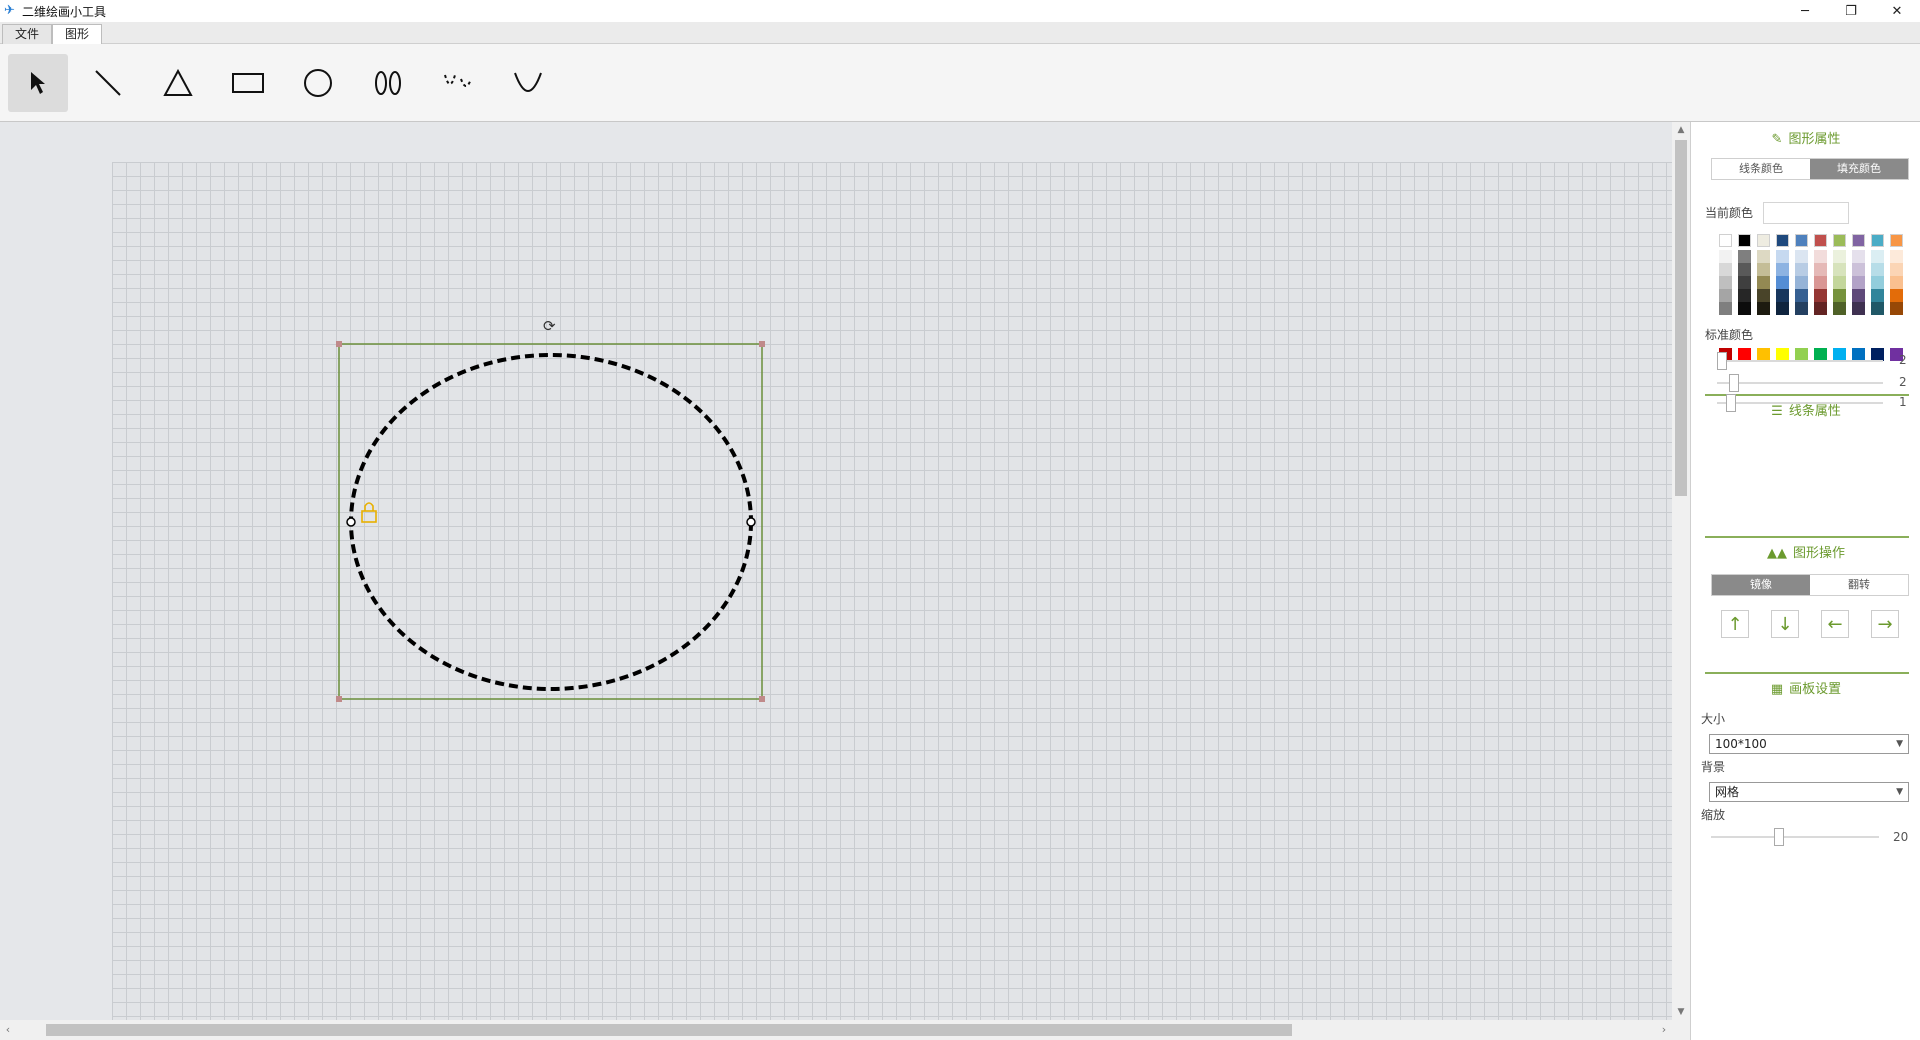  I want to click on size-select: 100*100 ▼, so click(1809, 744).